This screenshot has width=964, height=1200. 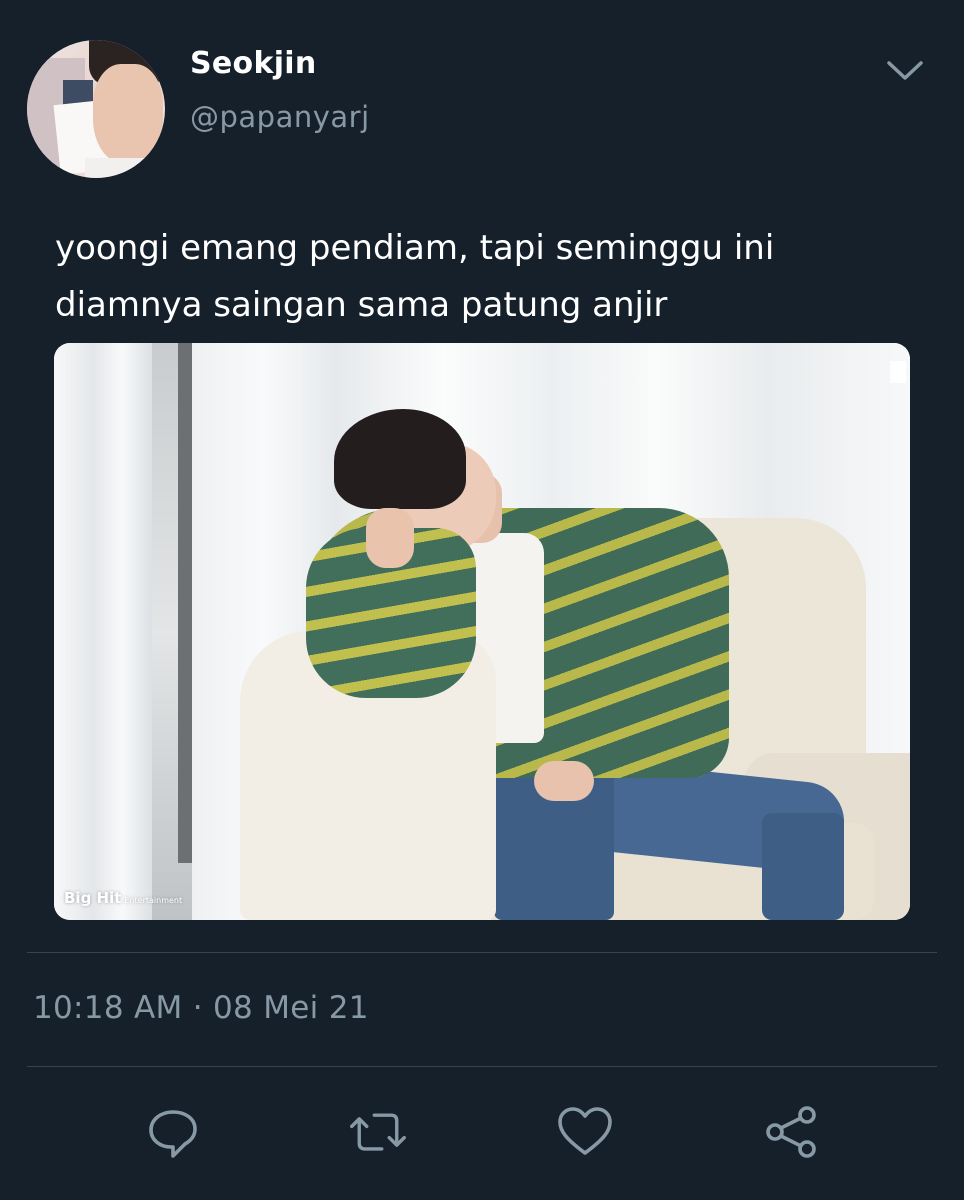 I want to click on display-name: Seokjin, so click(x=253, y=63).